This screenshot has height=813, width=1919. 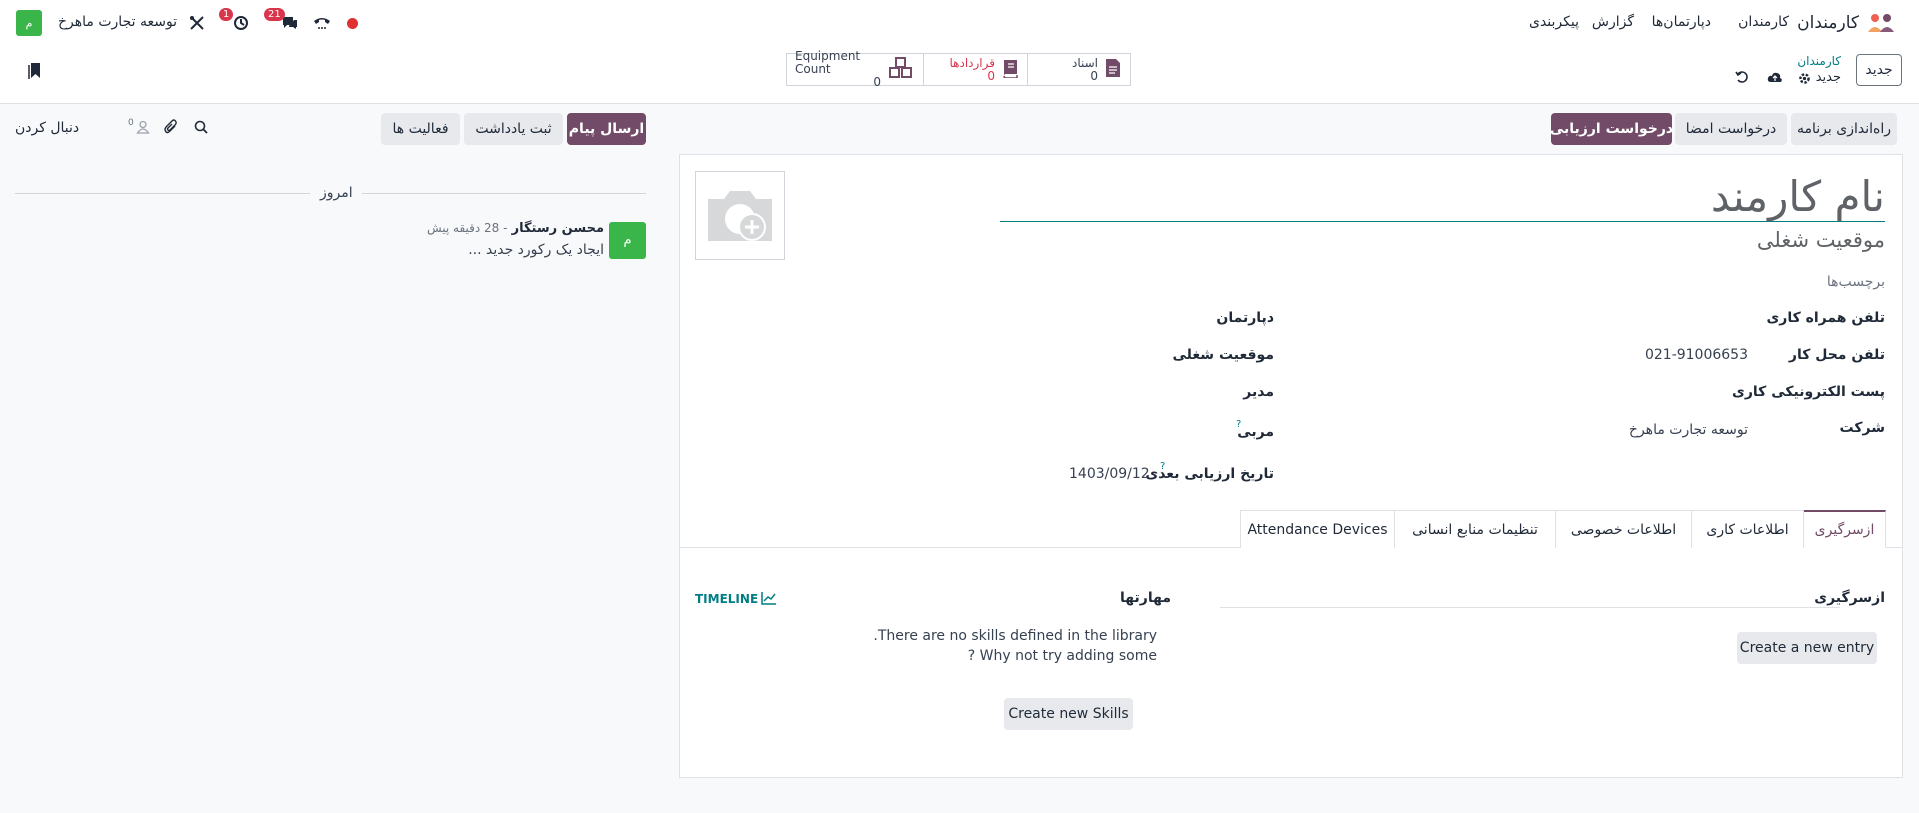 I want to click on documents-count: 0, so click(x=1094, y=75).